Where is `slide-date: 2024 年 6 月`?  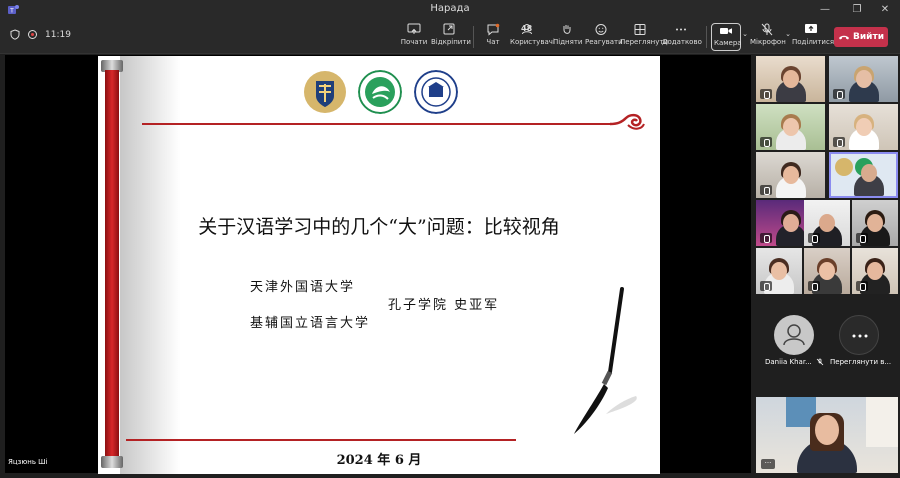 slide-date: 2024 年 6 月 is located at coordinates (379, 460).